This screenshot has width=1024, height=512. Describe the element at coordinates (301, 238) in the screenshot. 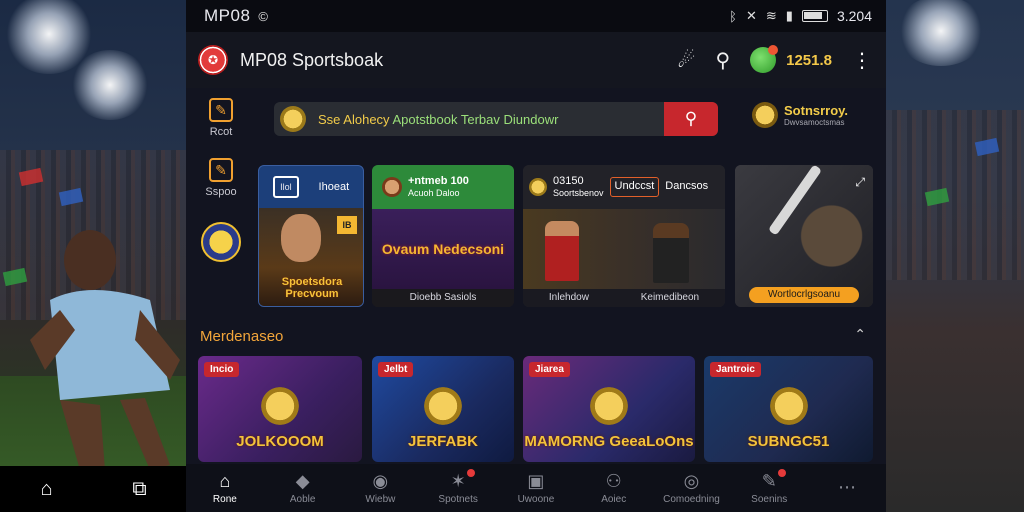

I see `player-face` at that location.